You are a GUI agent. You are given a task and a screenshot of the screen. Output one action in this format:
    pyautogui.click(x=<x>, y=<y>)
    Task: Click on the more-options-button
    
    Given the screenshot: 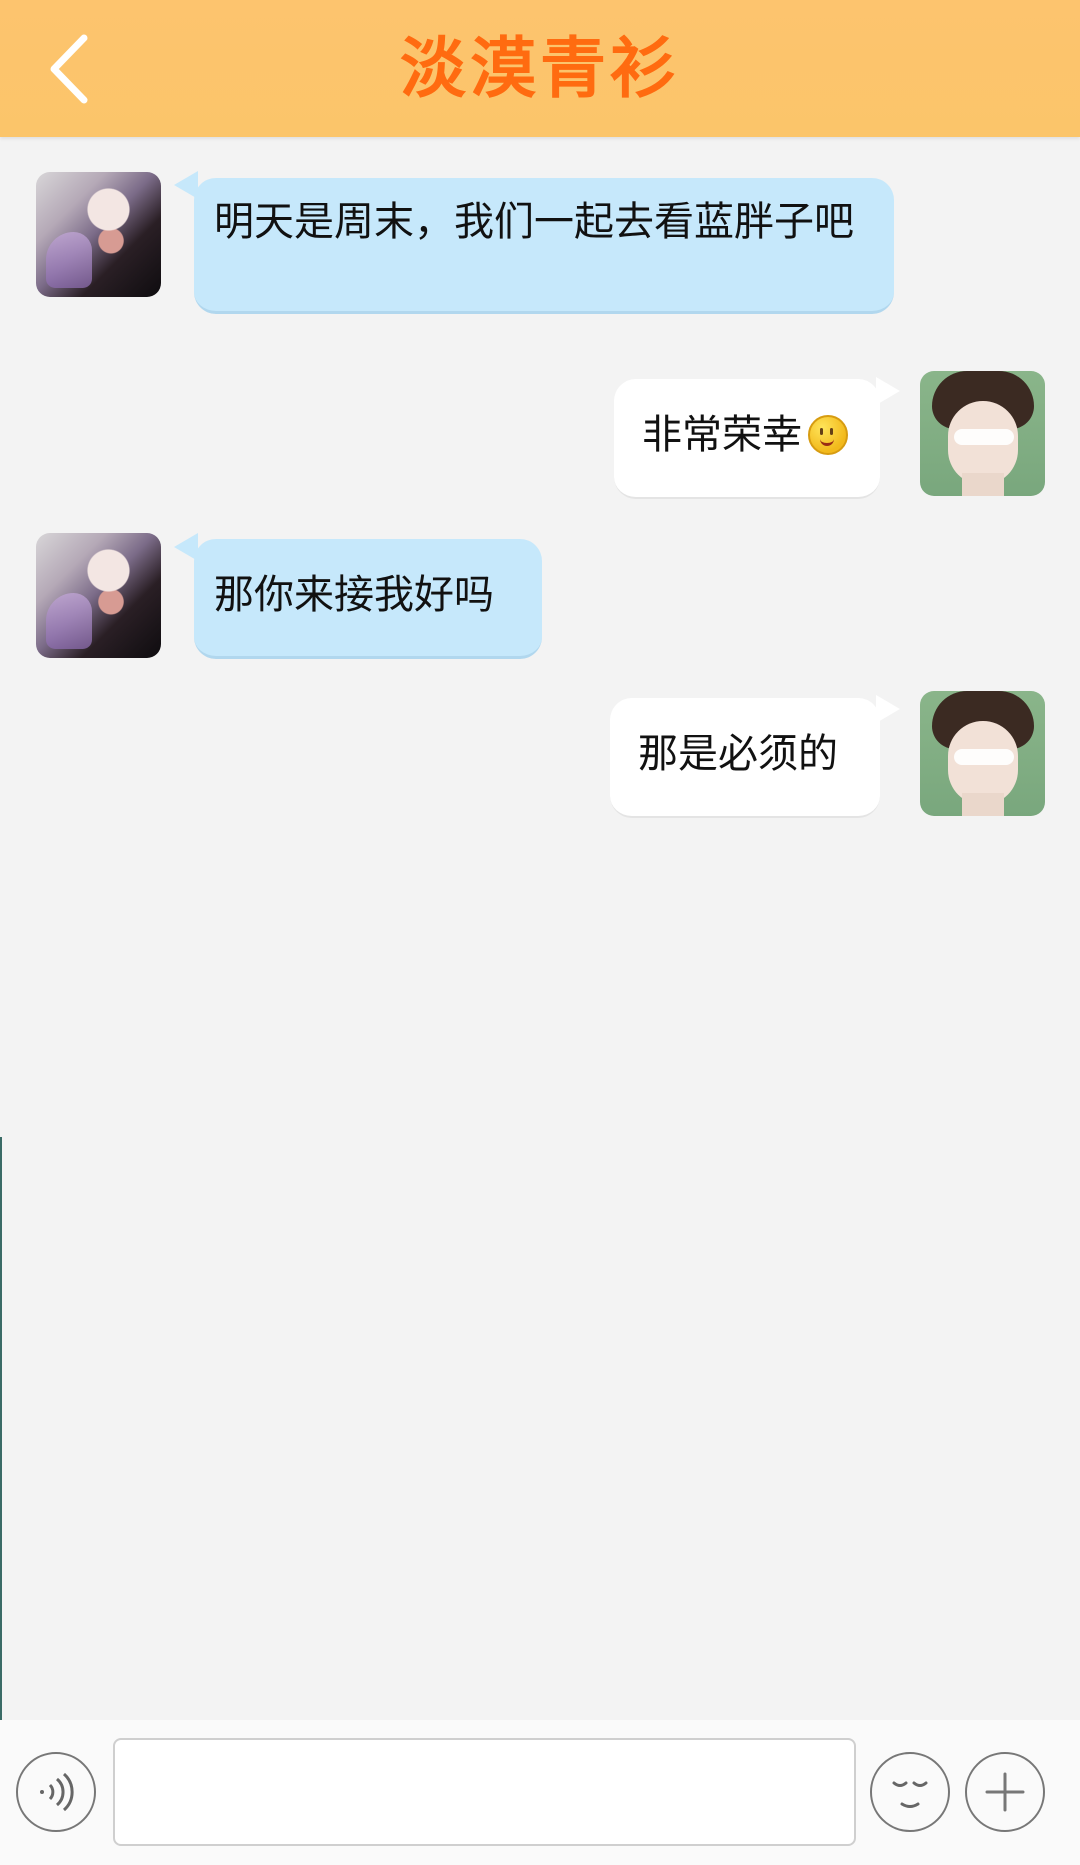 What is the action you would take?
    pyautogui.click(x=1005, y=1792)
    